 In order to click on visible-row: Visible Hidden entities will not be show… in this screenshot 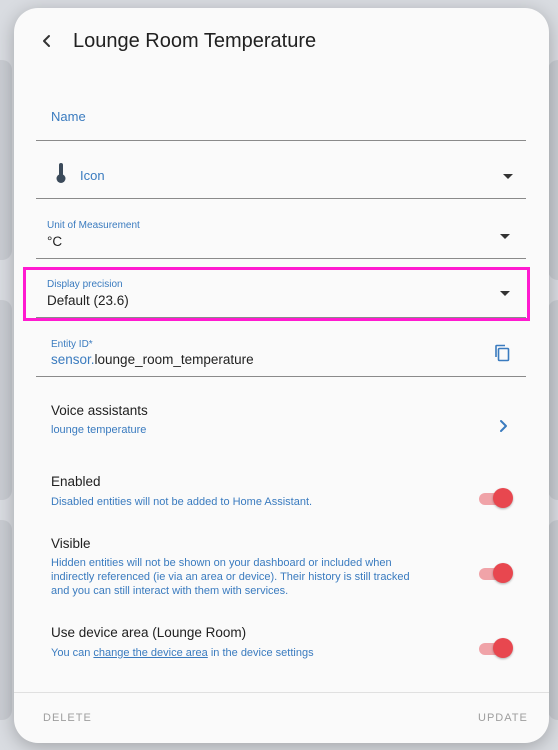, I will do `click(281, 567)`.